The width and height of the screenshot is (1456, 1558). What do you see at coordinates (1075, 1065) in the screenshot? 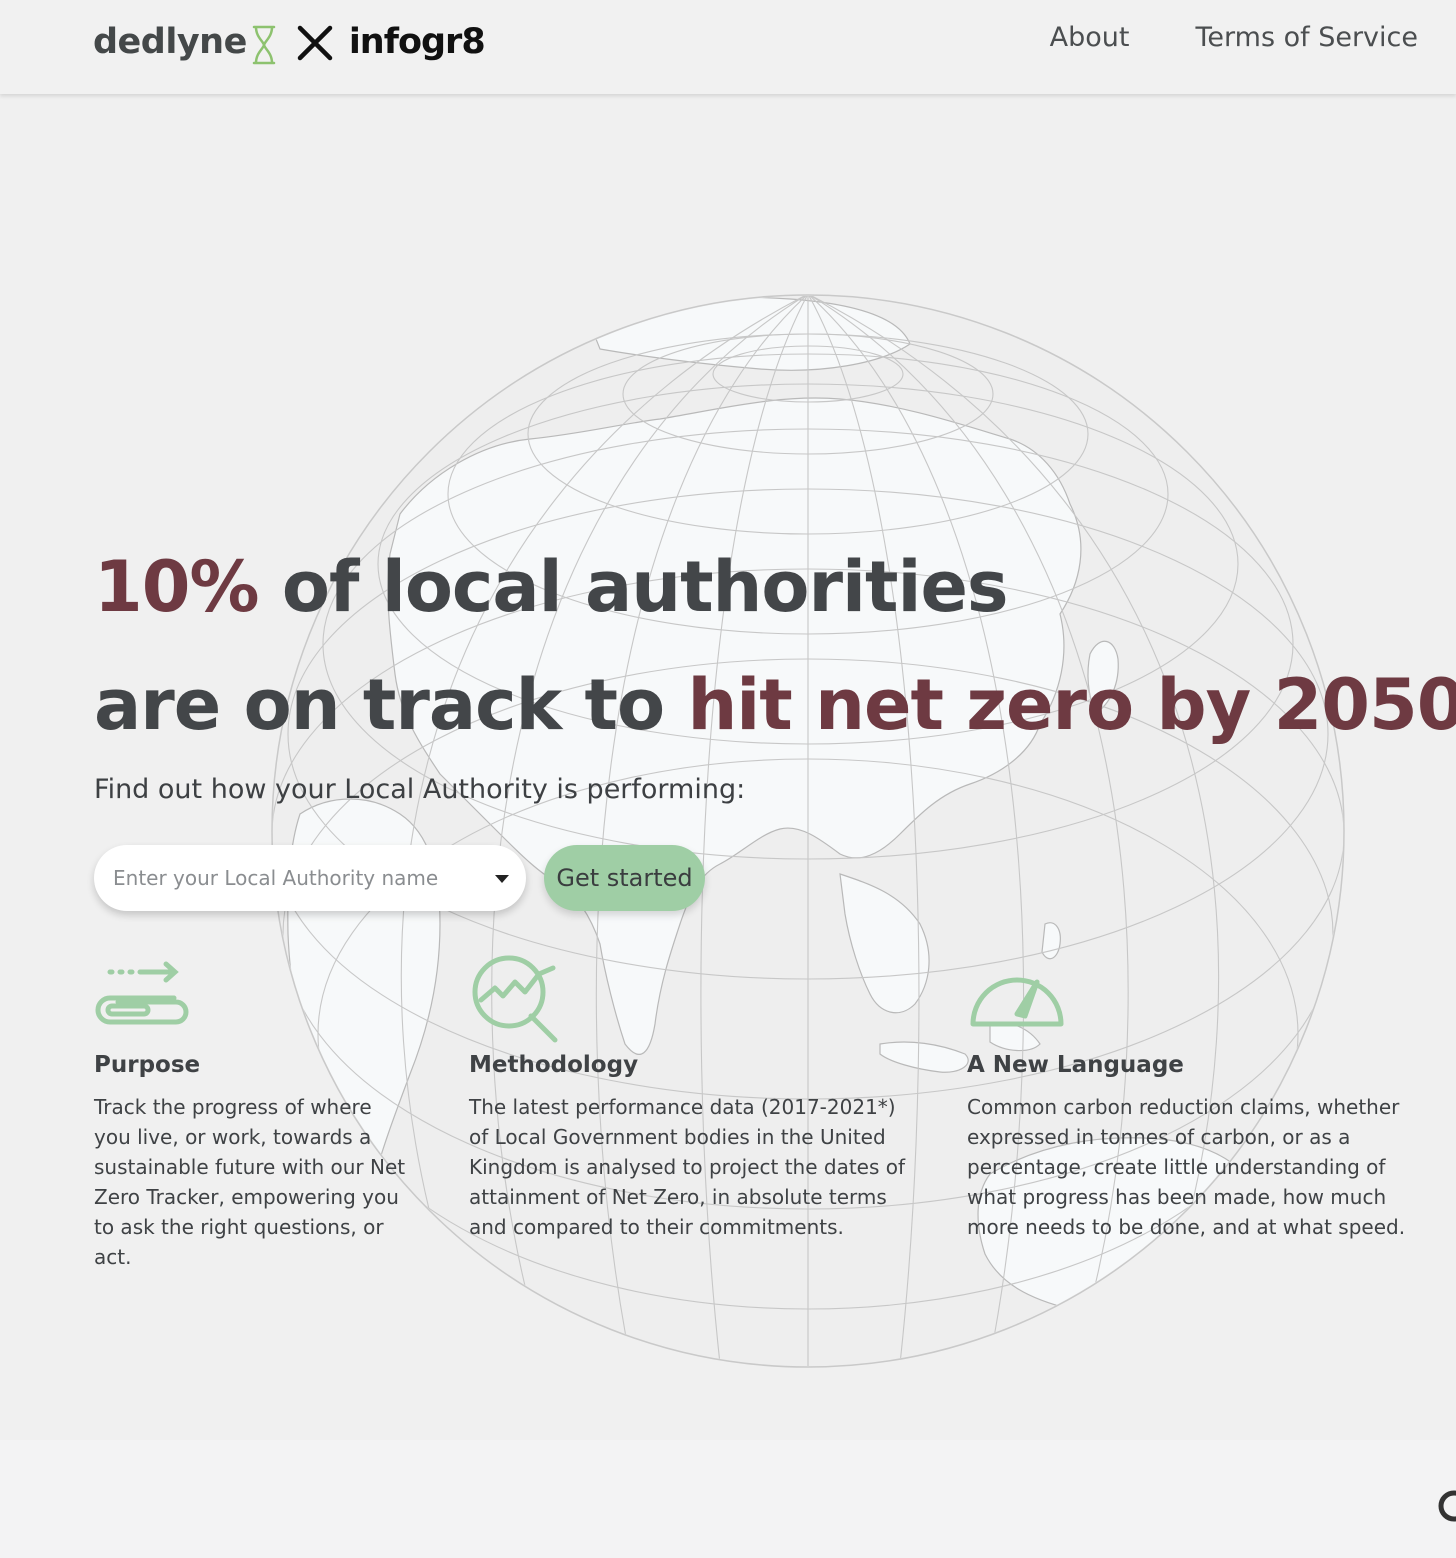
I see `feature-title: A New Language` at bounding box center [1075, 1065].